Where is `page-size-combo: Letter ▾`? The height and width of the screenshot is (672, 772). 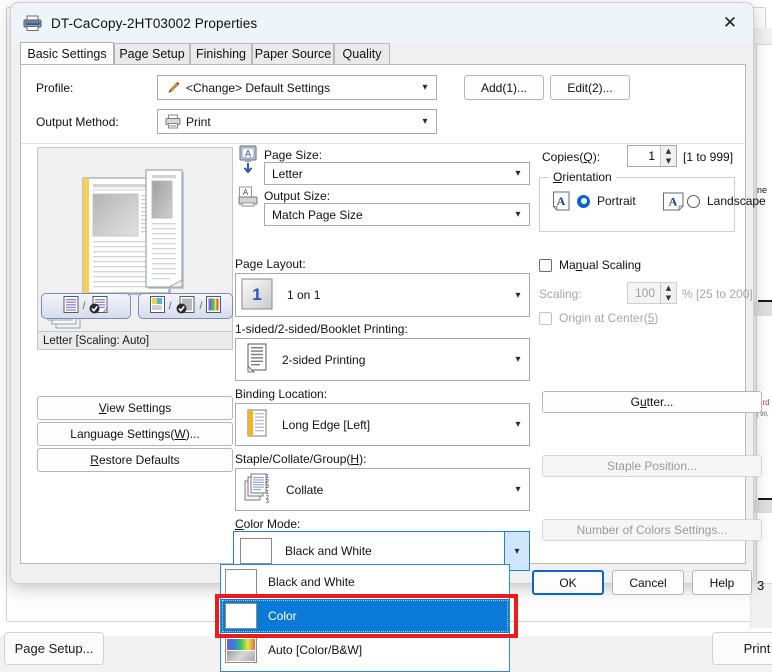
page-size-combo: Letter ▾ is located at coordinates (397, 173).